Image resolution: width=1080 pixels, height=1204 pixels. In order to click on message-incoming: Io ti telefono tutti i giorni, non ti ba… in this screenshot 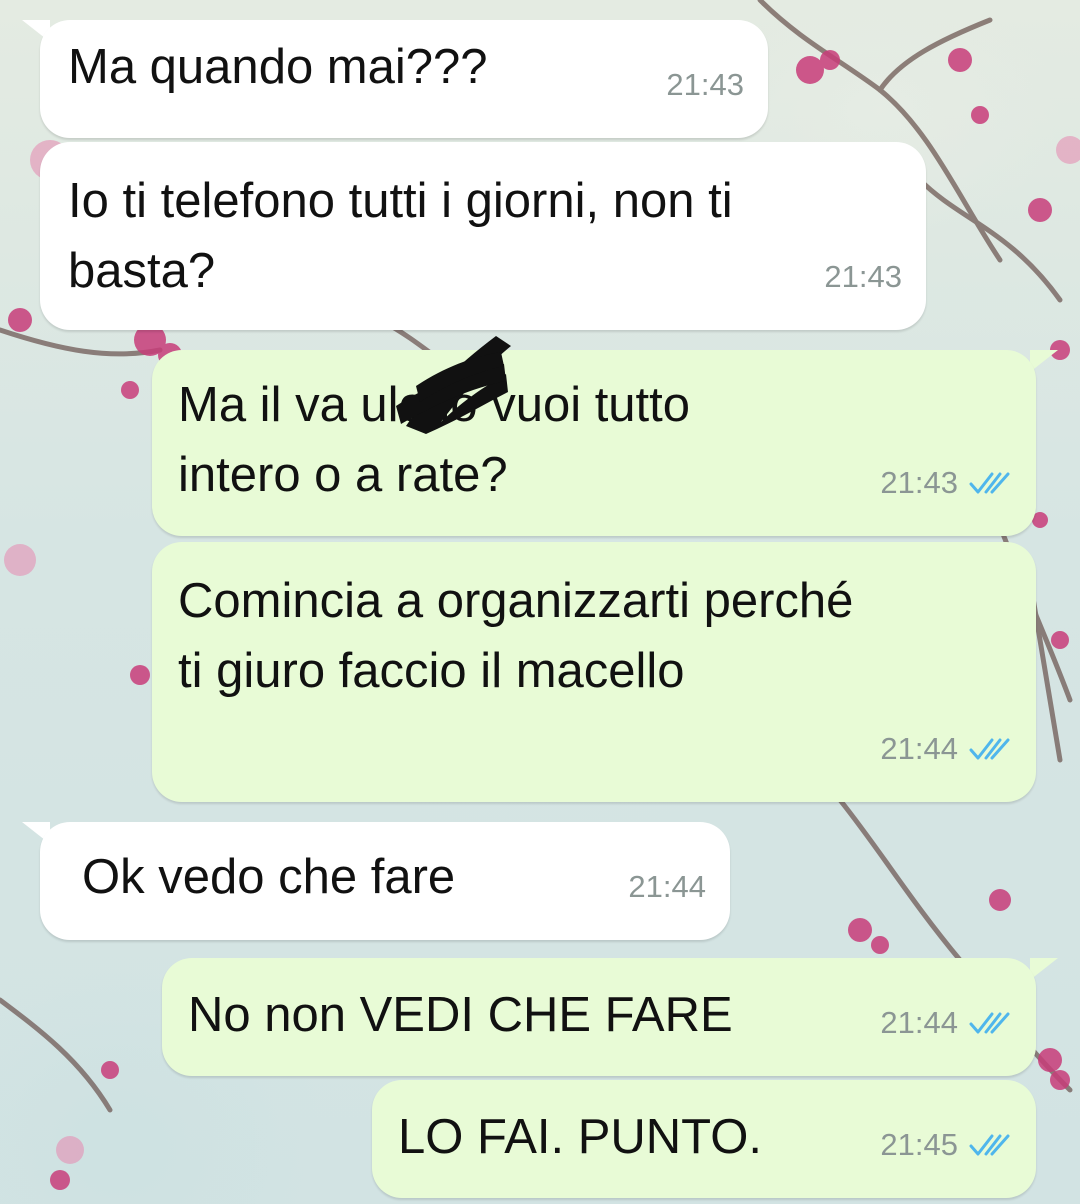, I will do `click(483, 236)`.